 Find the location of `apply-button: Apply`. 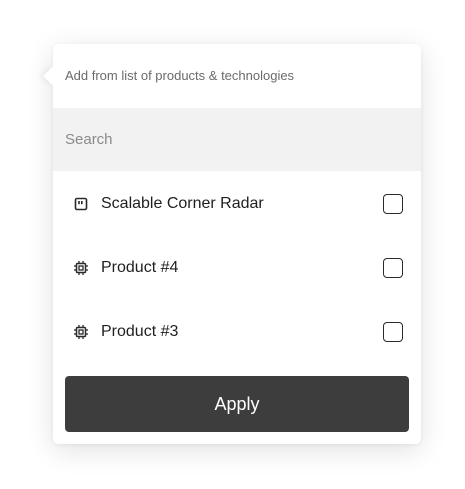

apply-button: Apply is located at coordinates (237, 404).